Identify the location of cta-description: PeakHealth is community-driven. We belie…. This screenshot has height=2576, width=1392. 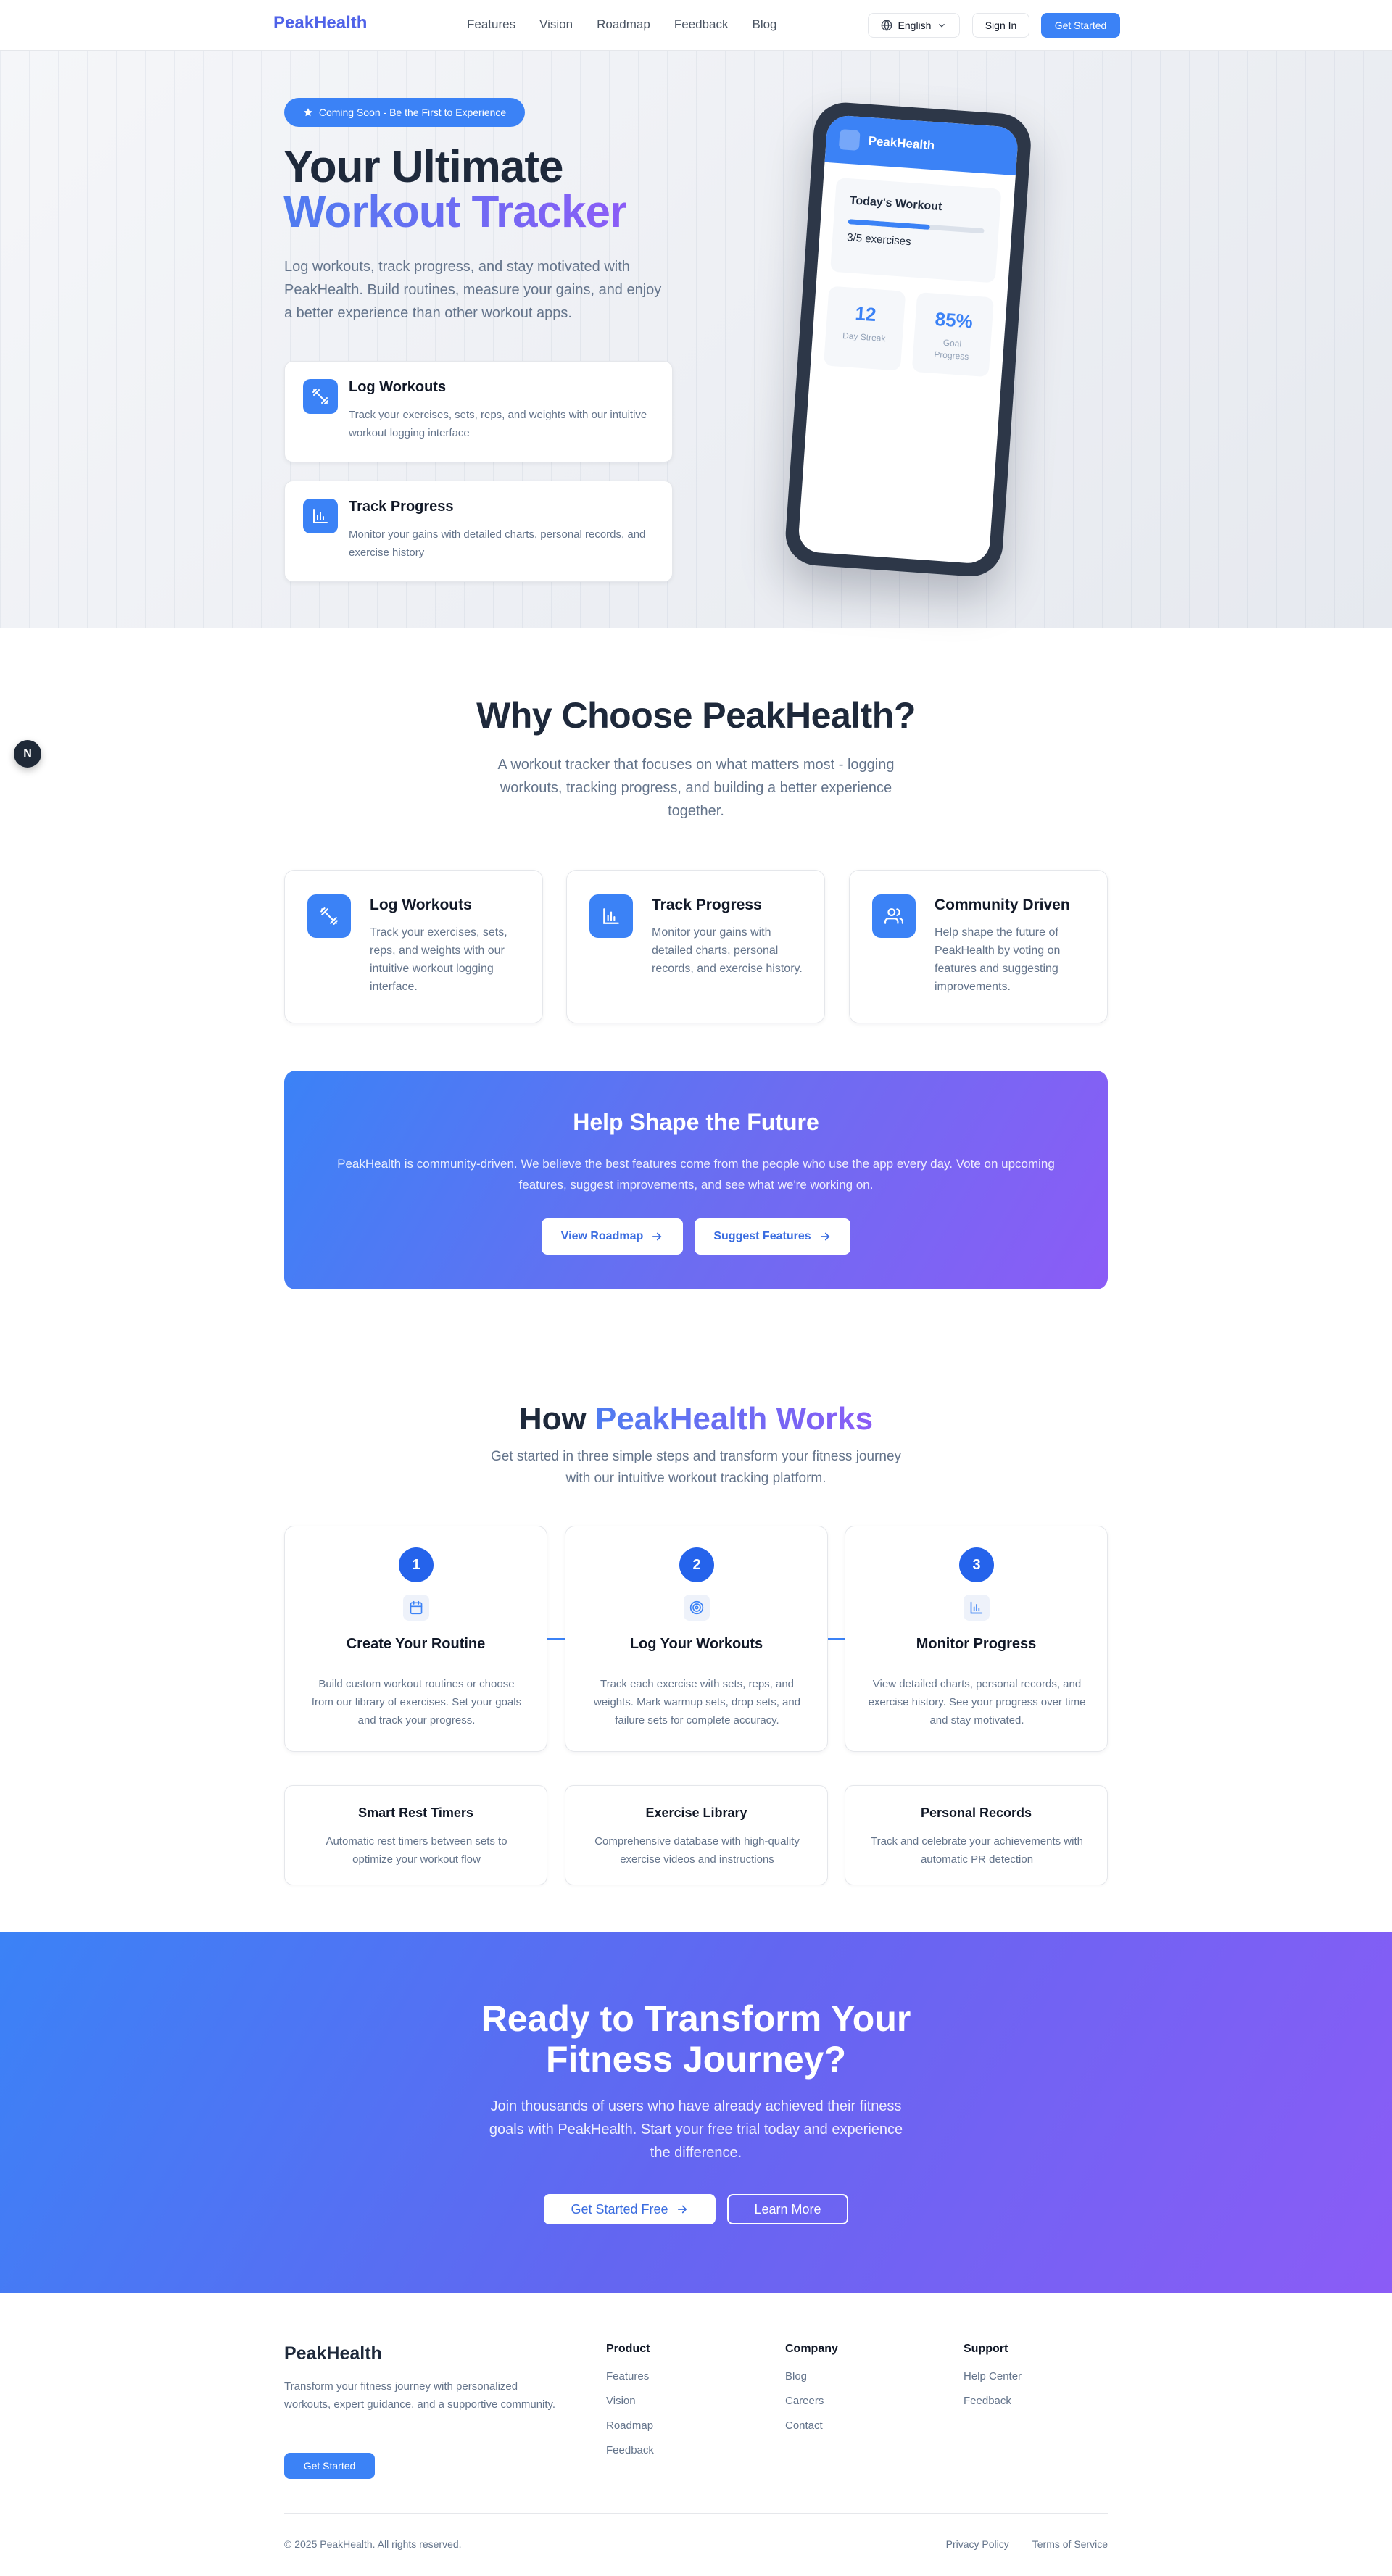
(696, 1174).